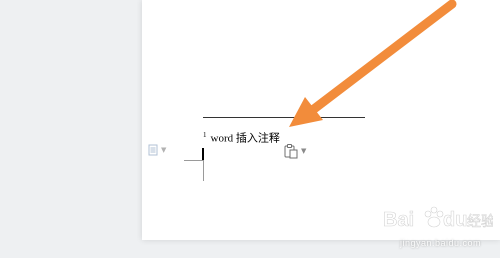 The width and height of the screenshot is (500, 258). I want to click on layout-options-button: ▼, so click(156, 150).